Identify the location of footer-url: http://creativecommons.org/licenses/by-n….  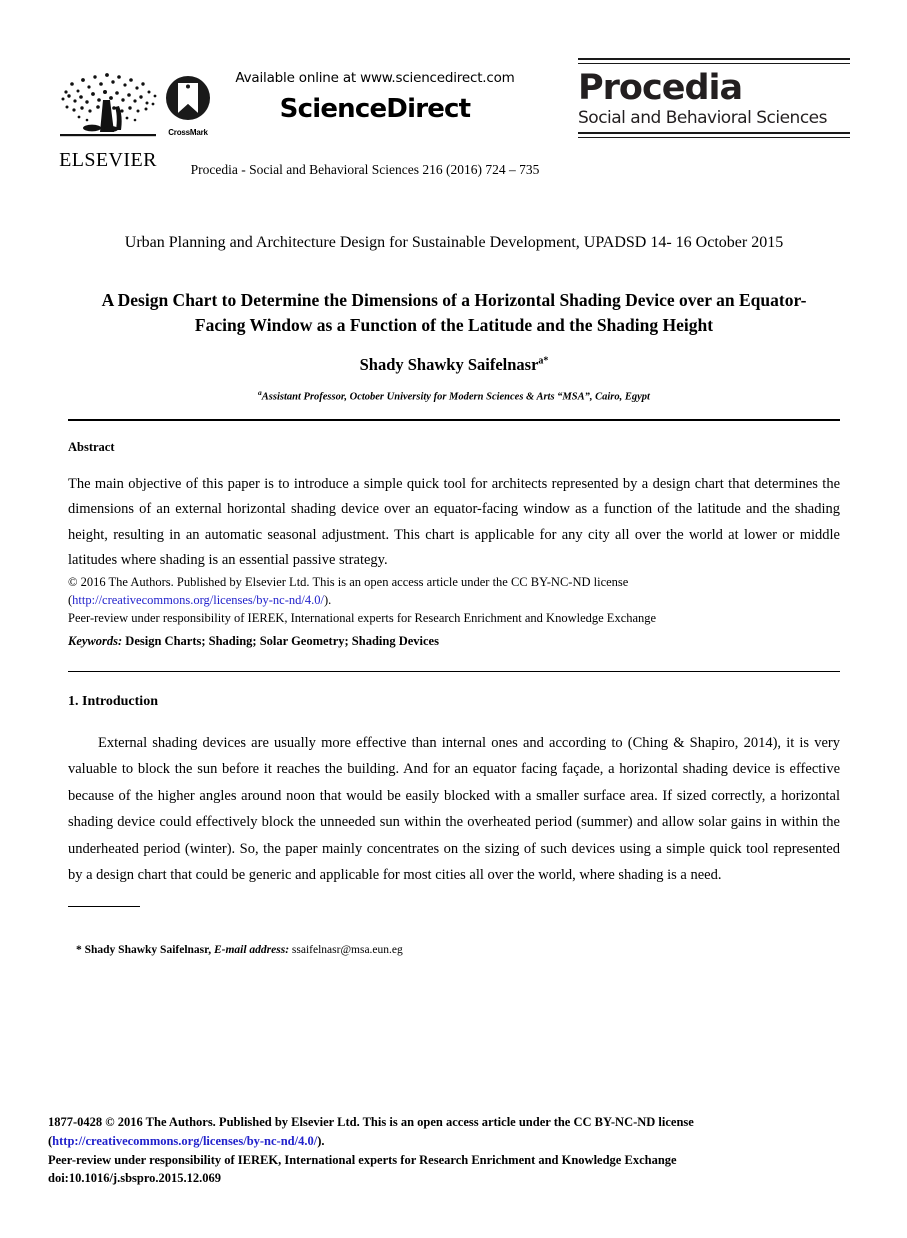
(184, 1141).